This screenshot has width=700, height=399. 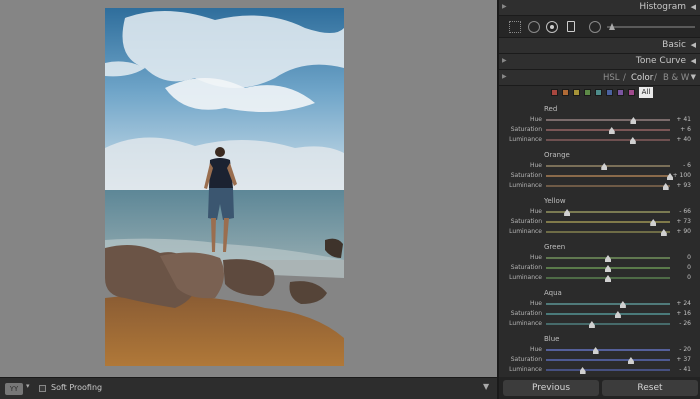 I want to click on reset-button: Reset, so click(x=650, y=388).